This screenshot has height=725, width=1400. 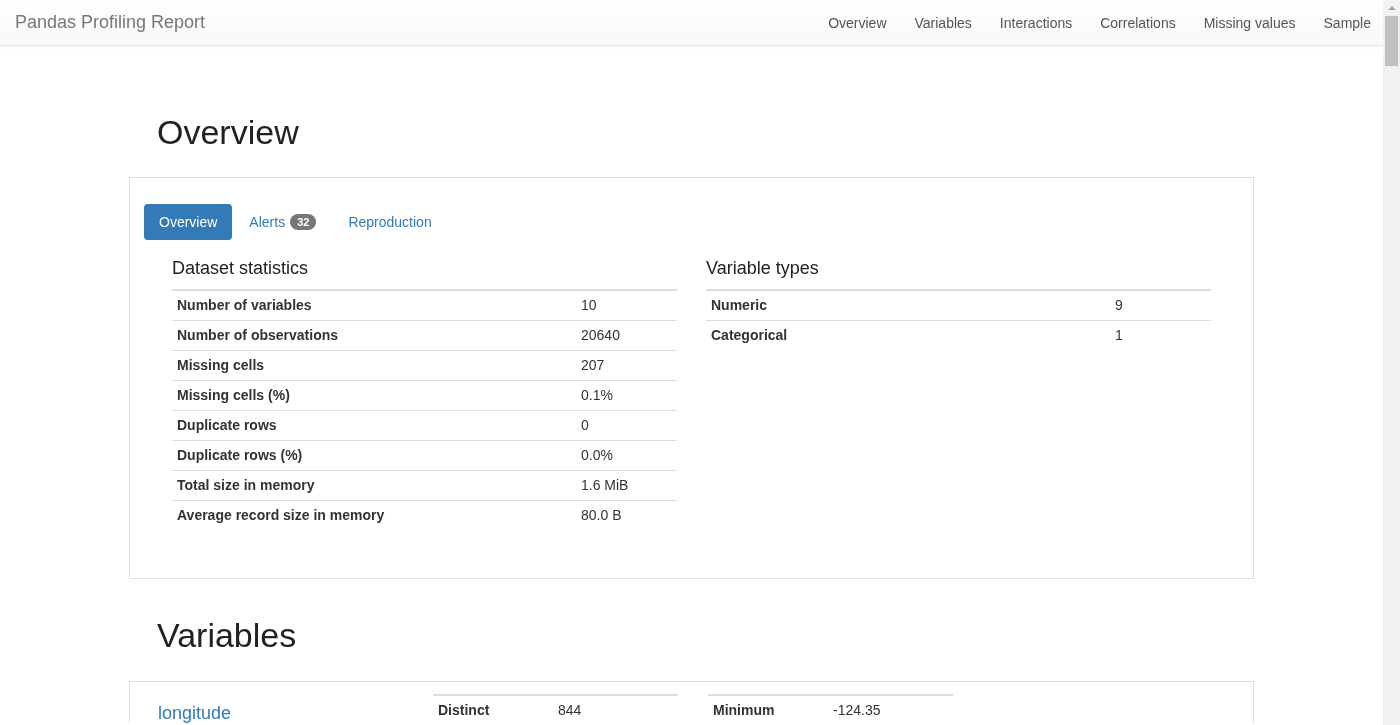 What do you see at coordinates (390, 222) in the screenshot?
I see `tab: Reproduction` at bounding box center [390, 222].